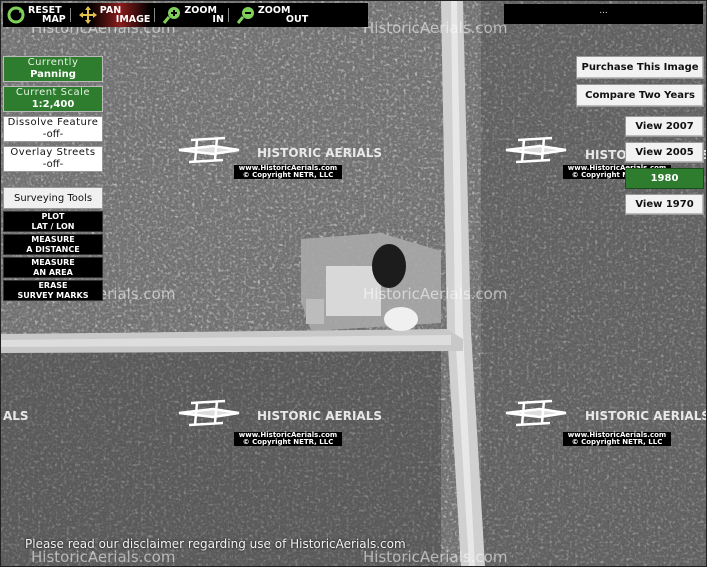 This screenshot has height=567, width=707. I want to click on measure-area-button: MEASURE AN AREA, so click(53, 267).